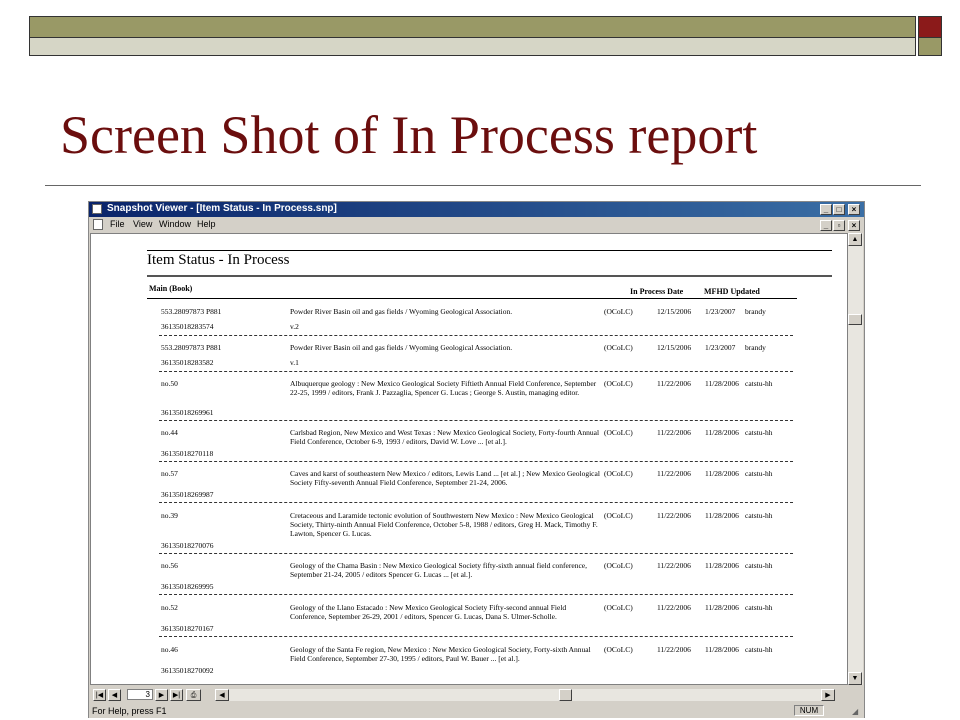 This screenshot has width=960, height=720. What do you see at coordinates (169, 432) in the screenshot?
I see `call-number: no.44` at bounding box center [169, 432].